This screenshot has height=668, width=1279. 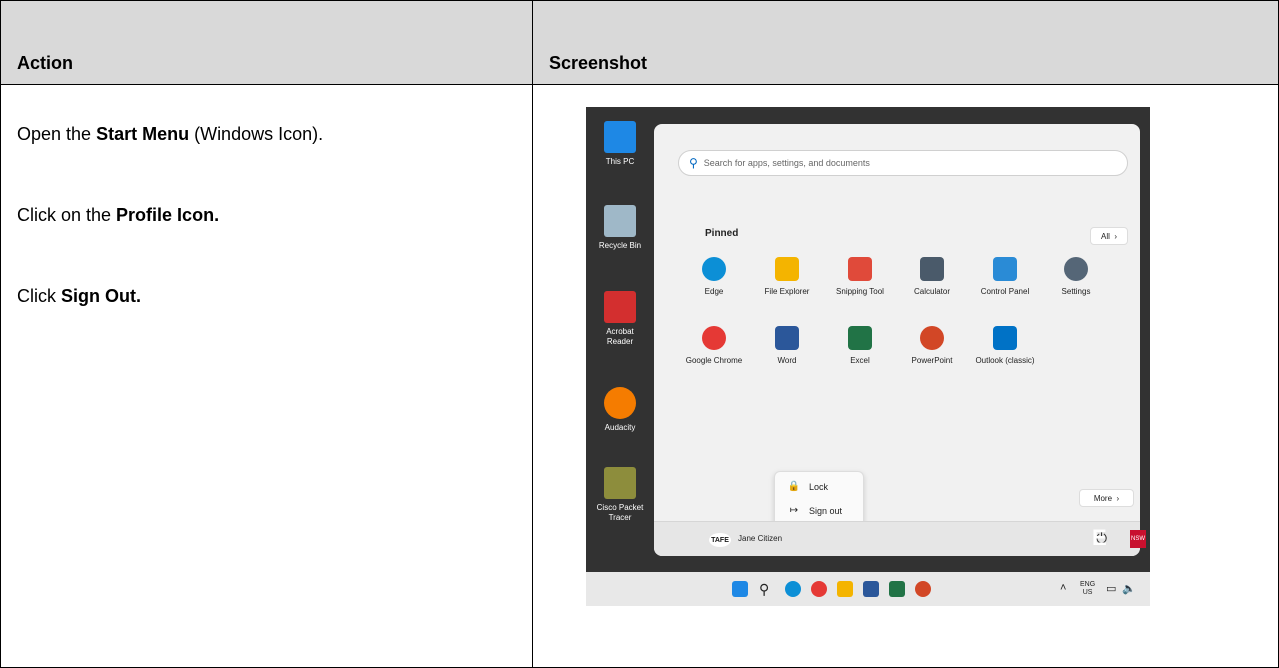 What do you see at coordinates (143, 134) in the screenshot?
I see `step-bold: Start Menu` at bounding box center [143, 134].